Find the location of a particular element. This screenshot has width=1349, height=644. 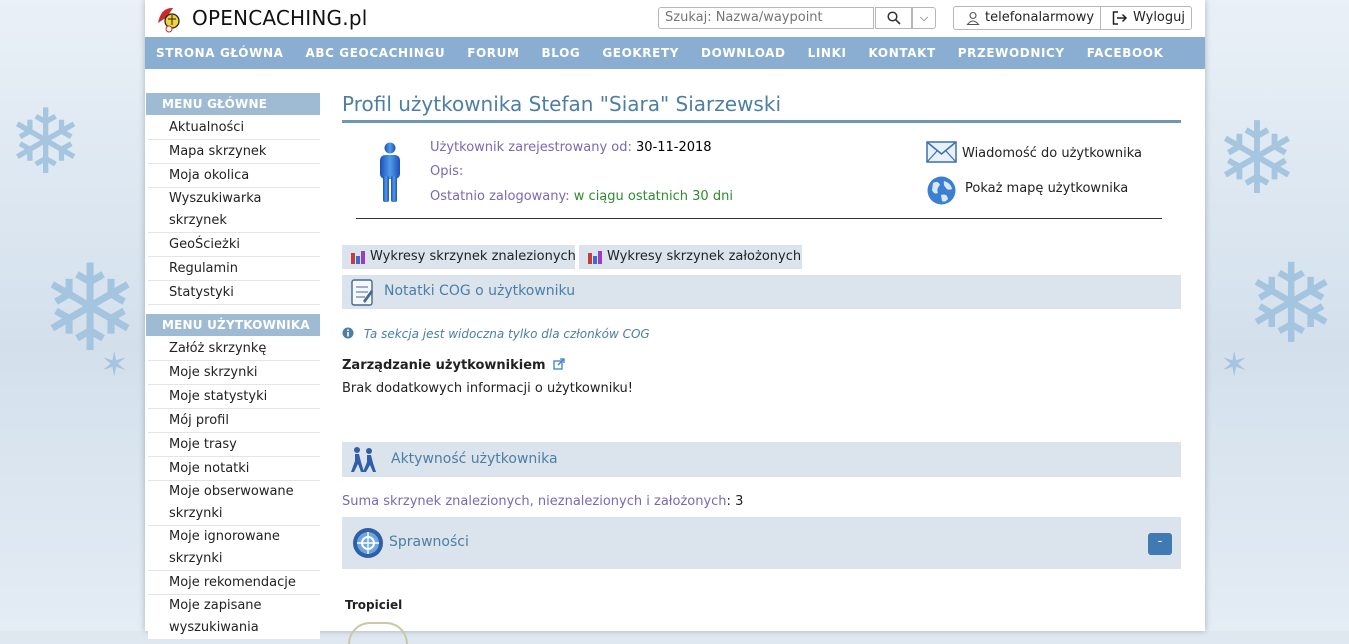

notepad-icon is located at coordinates (362, 292).